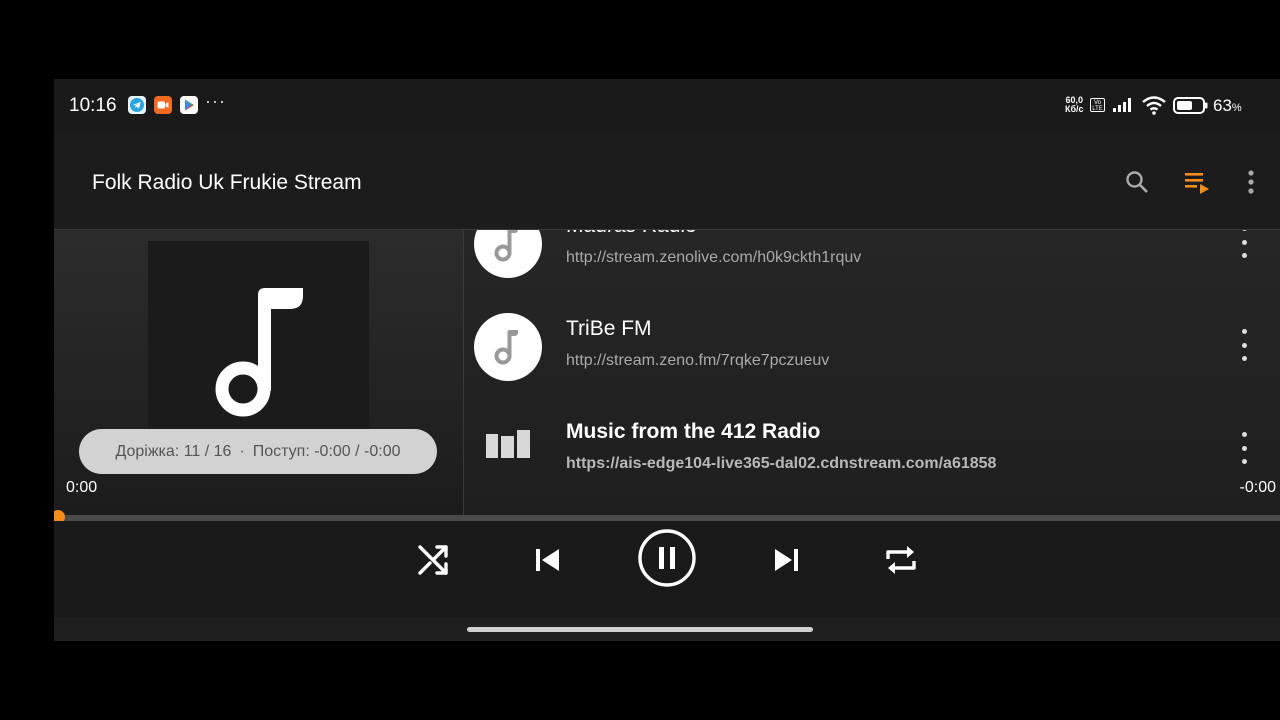  What do you see at coordinates (714, 257) in the screenshot?
I see `station-url: http://stream.zenolive.com/h0k9ckth1rquv` at bounding box center [714, 257].